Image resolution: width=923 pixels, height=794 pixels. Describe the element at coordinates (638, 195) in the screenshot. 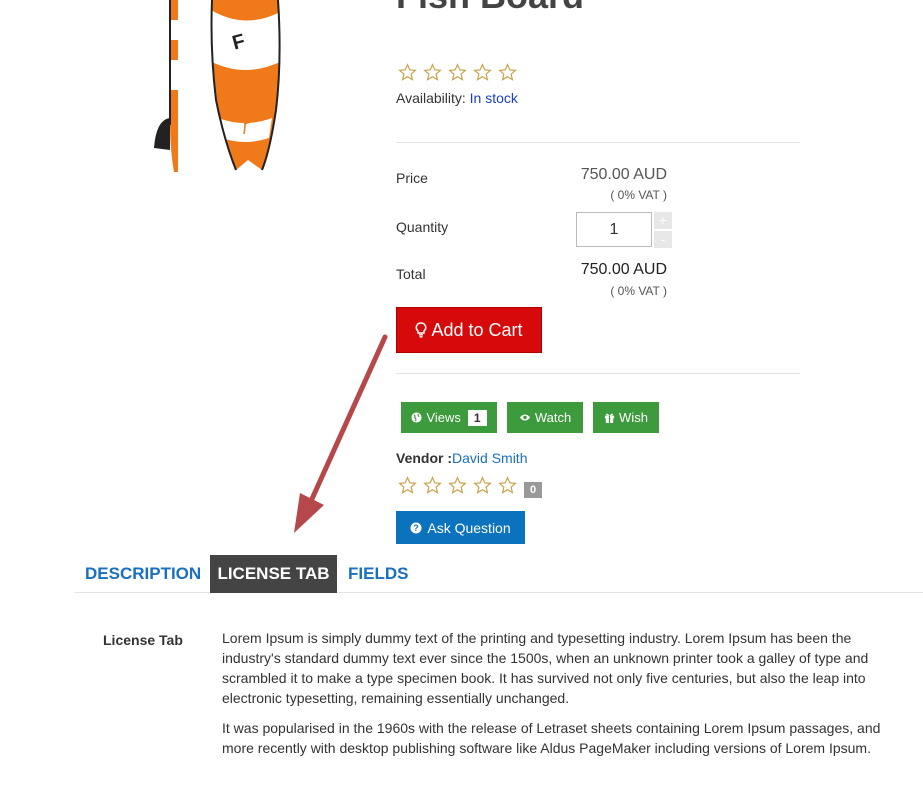

I see `price-vat: ( 0% VAT )` at that location.